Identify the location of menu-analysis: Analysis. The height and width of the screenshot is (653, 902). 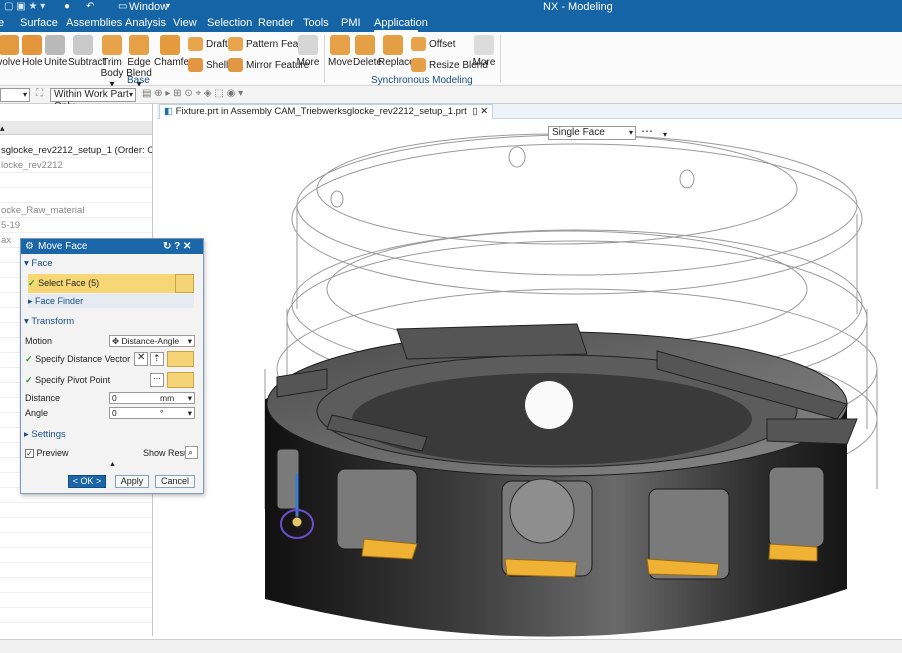
(145, 23).